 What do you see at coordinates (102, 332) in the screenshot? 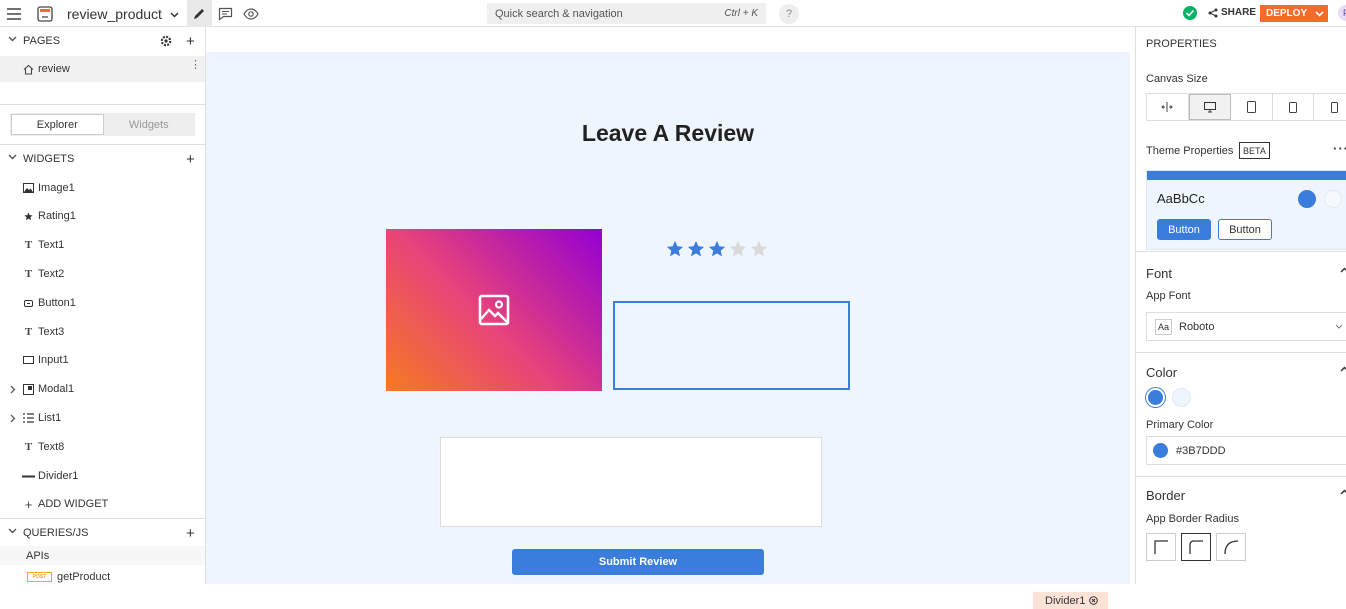
I see `widget-item-text3: T Text3` at bounding box center [102, 332].